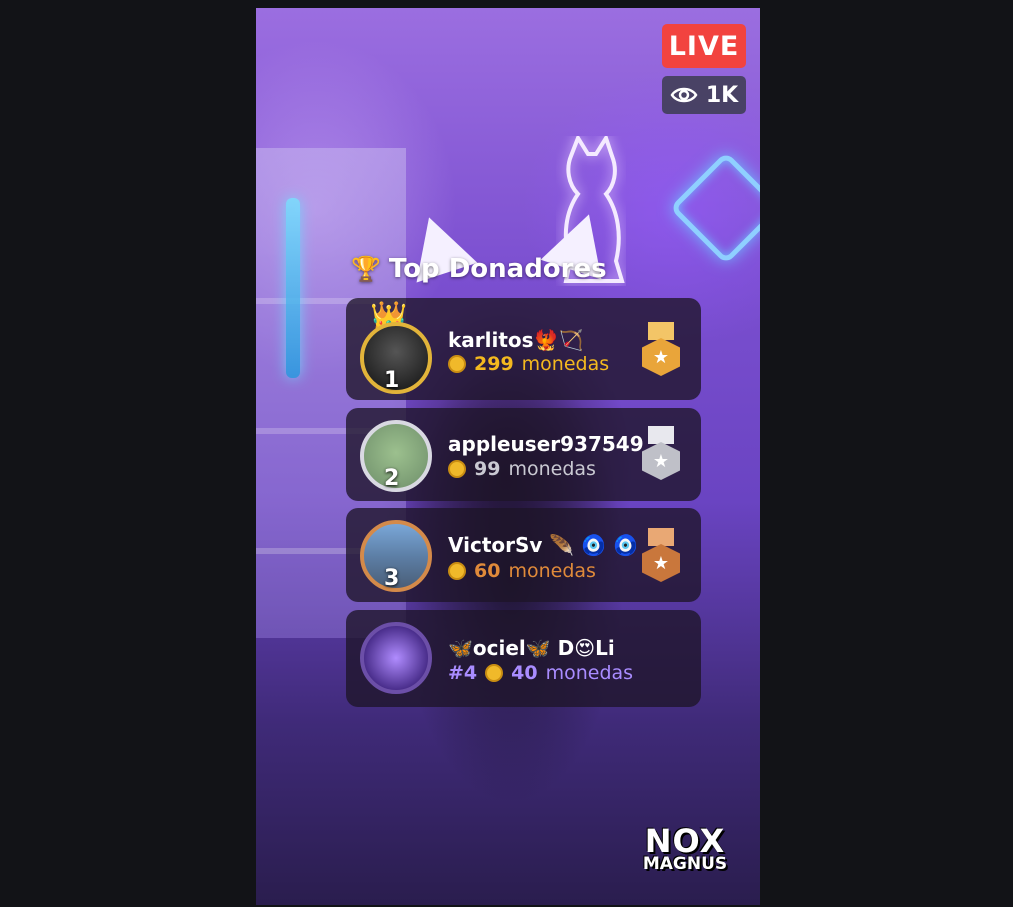 This screenshot has height=907, width=1013. I want to click on bronze-medal-icon: ★, so click(661, 557).